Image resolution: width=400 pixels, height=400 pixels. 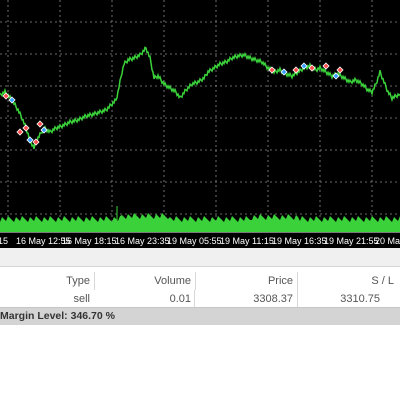 I want to click on table-row: sell 0.01 3308.37 3310.75, so click(x=200, y=299).